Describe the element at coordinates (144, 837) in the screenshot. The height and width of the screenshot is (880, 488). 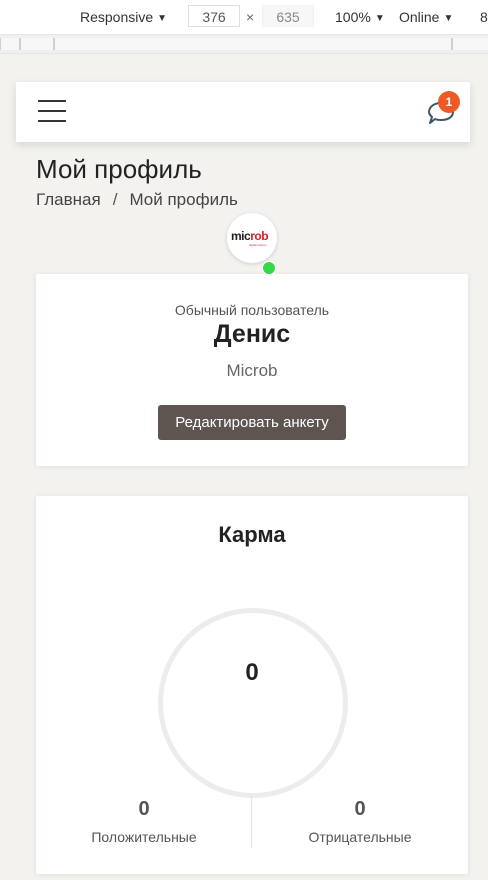
I see `positive-karma-label: Положительные` at that location.